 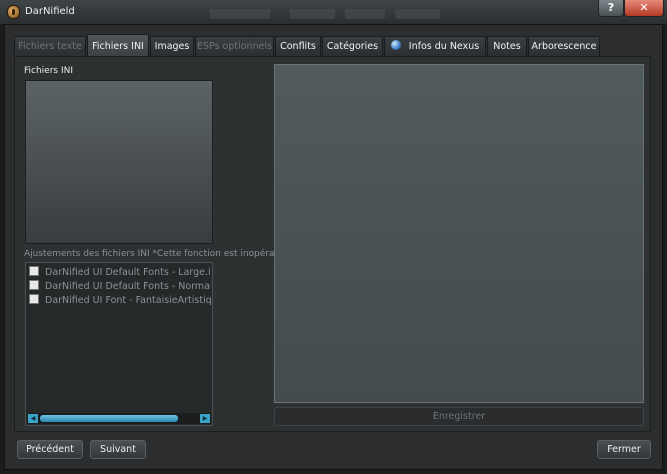 I want to click on tab-fichiers-texte: Fichiers texte, so click(x=50, y=46).